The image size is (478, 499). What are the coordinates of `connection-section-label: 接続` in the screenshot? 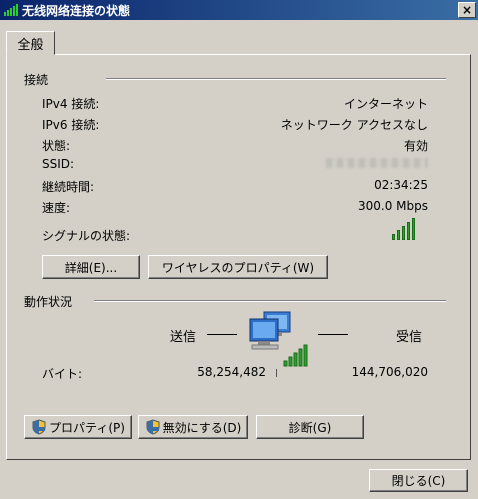 It's located at (36, 80).